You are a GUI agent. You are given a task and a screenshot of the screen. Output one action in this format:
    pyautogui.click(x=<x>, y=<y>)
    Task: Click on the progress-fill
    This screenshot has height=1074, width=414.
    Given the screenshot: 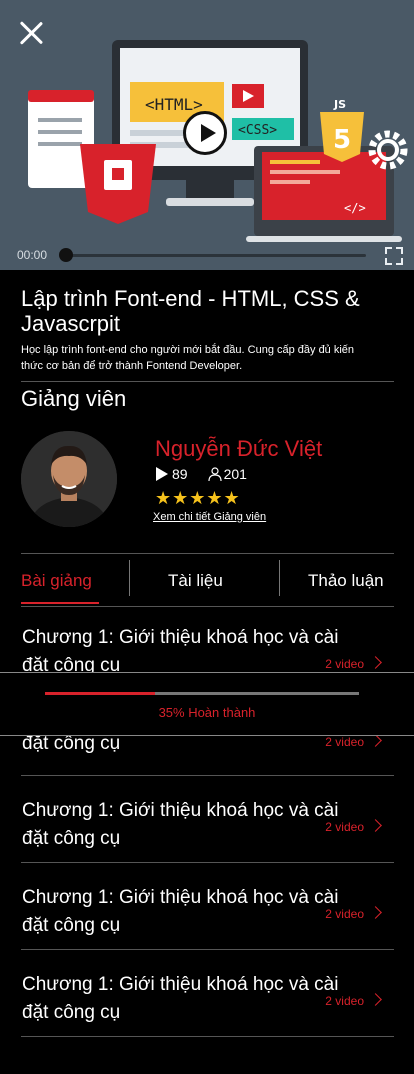 What is the action you would take?
    pyautogui.click(x=100, y=693)
    